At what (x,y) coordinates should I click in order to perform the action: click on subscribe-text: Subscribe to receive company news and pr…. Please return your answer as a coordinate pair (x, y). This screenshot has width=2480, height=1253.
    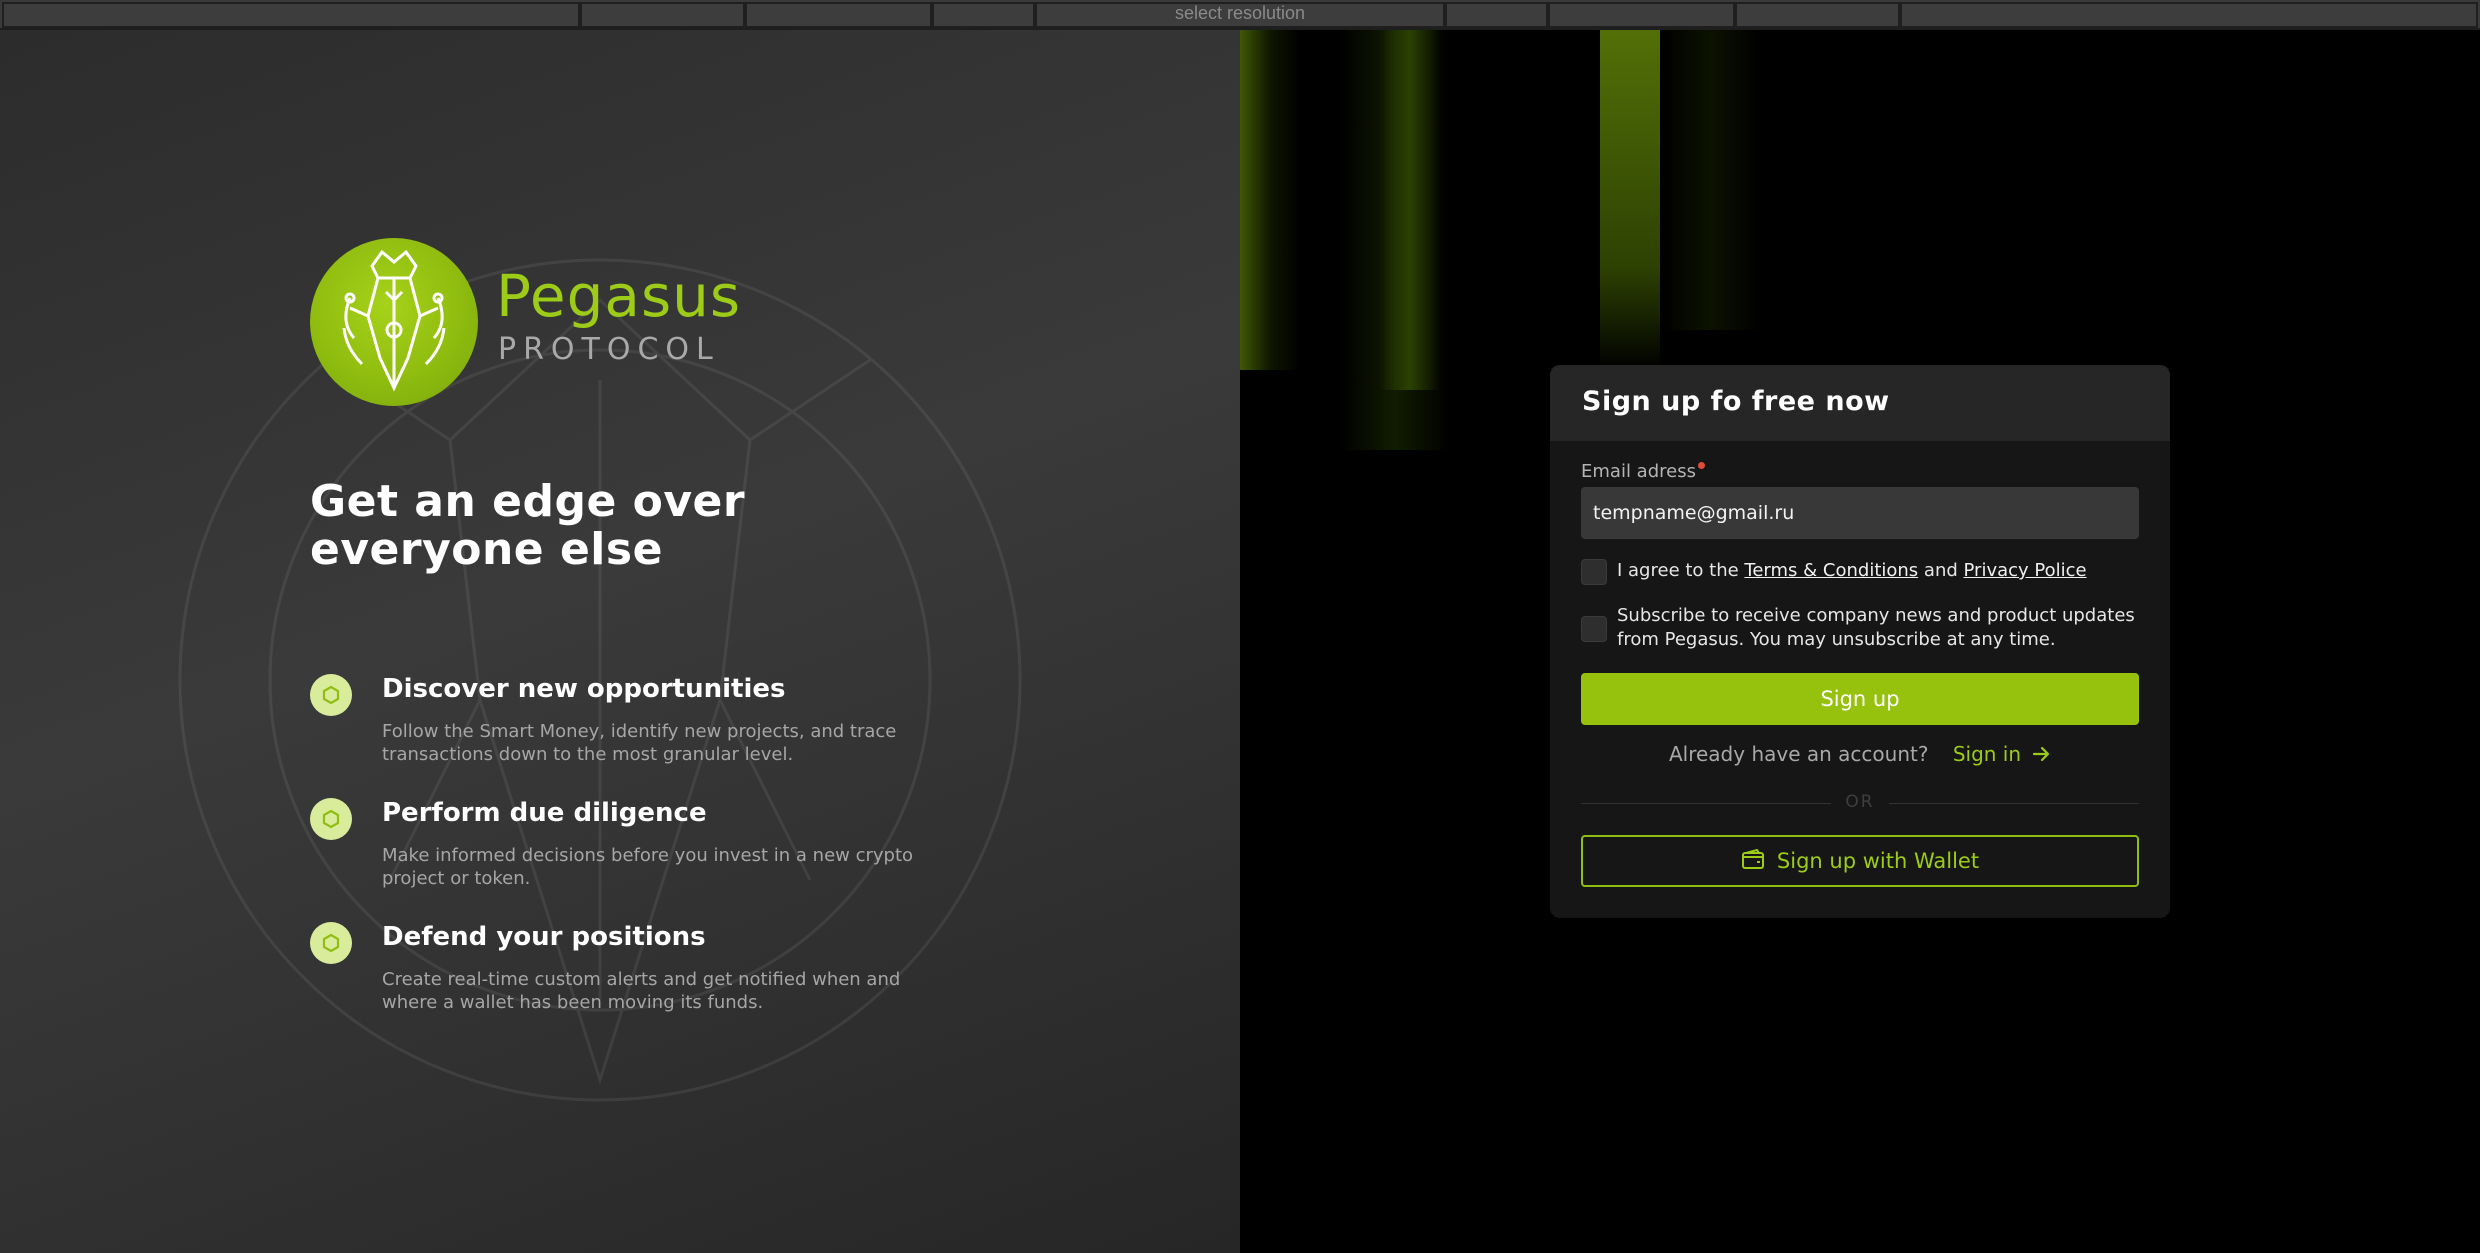
    Looking at the image, I should click on (1876, 627).